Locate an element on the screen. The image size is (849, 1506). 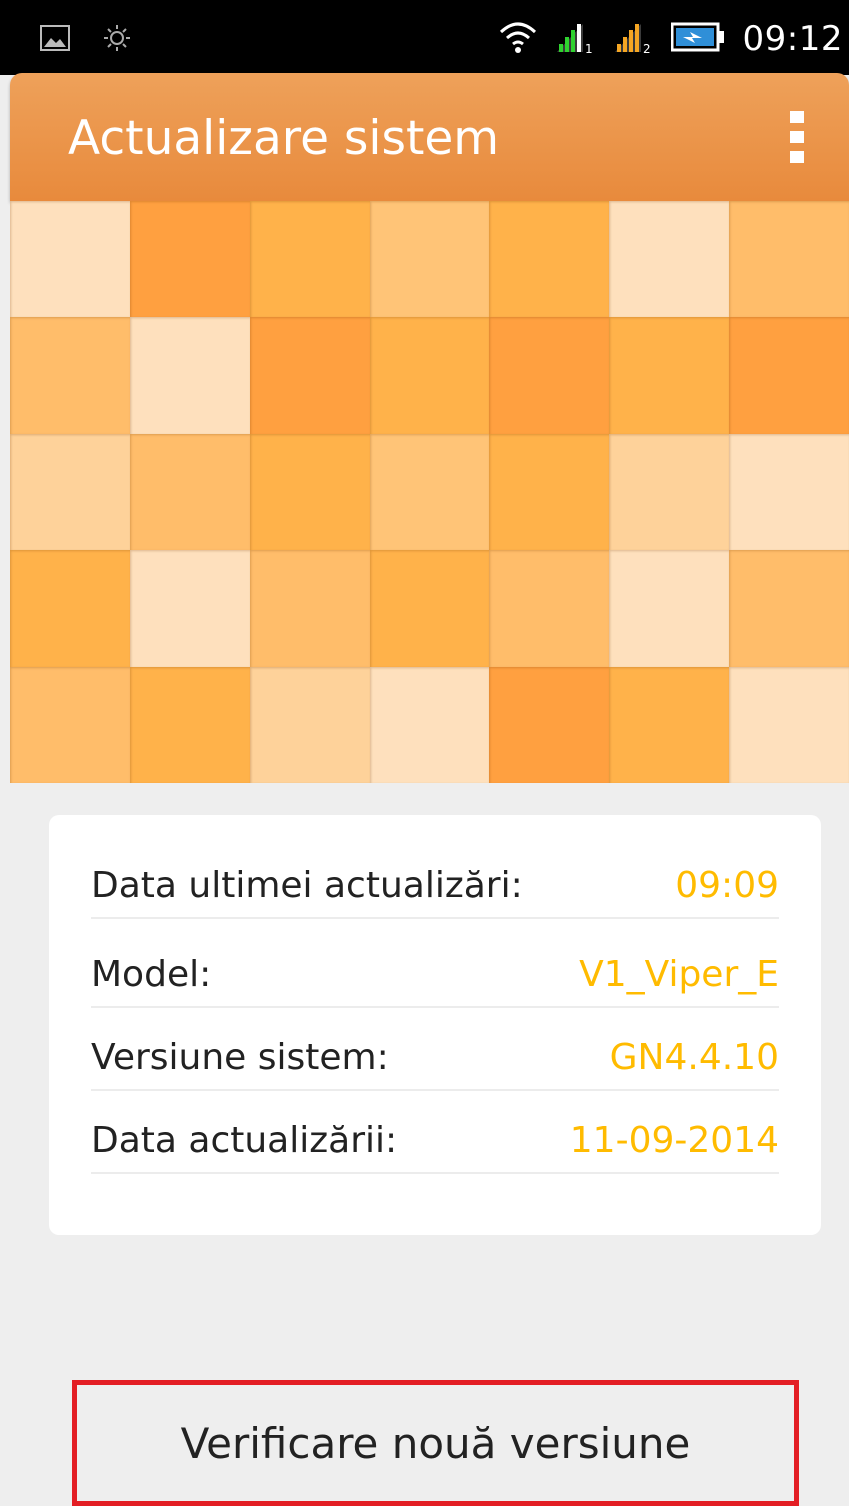
brightness-icon is located at coordinates (117, 40).